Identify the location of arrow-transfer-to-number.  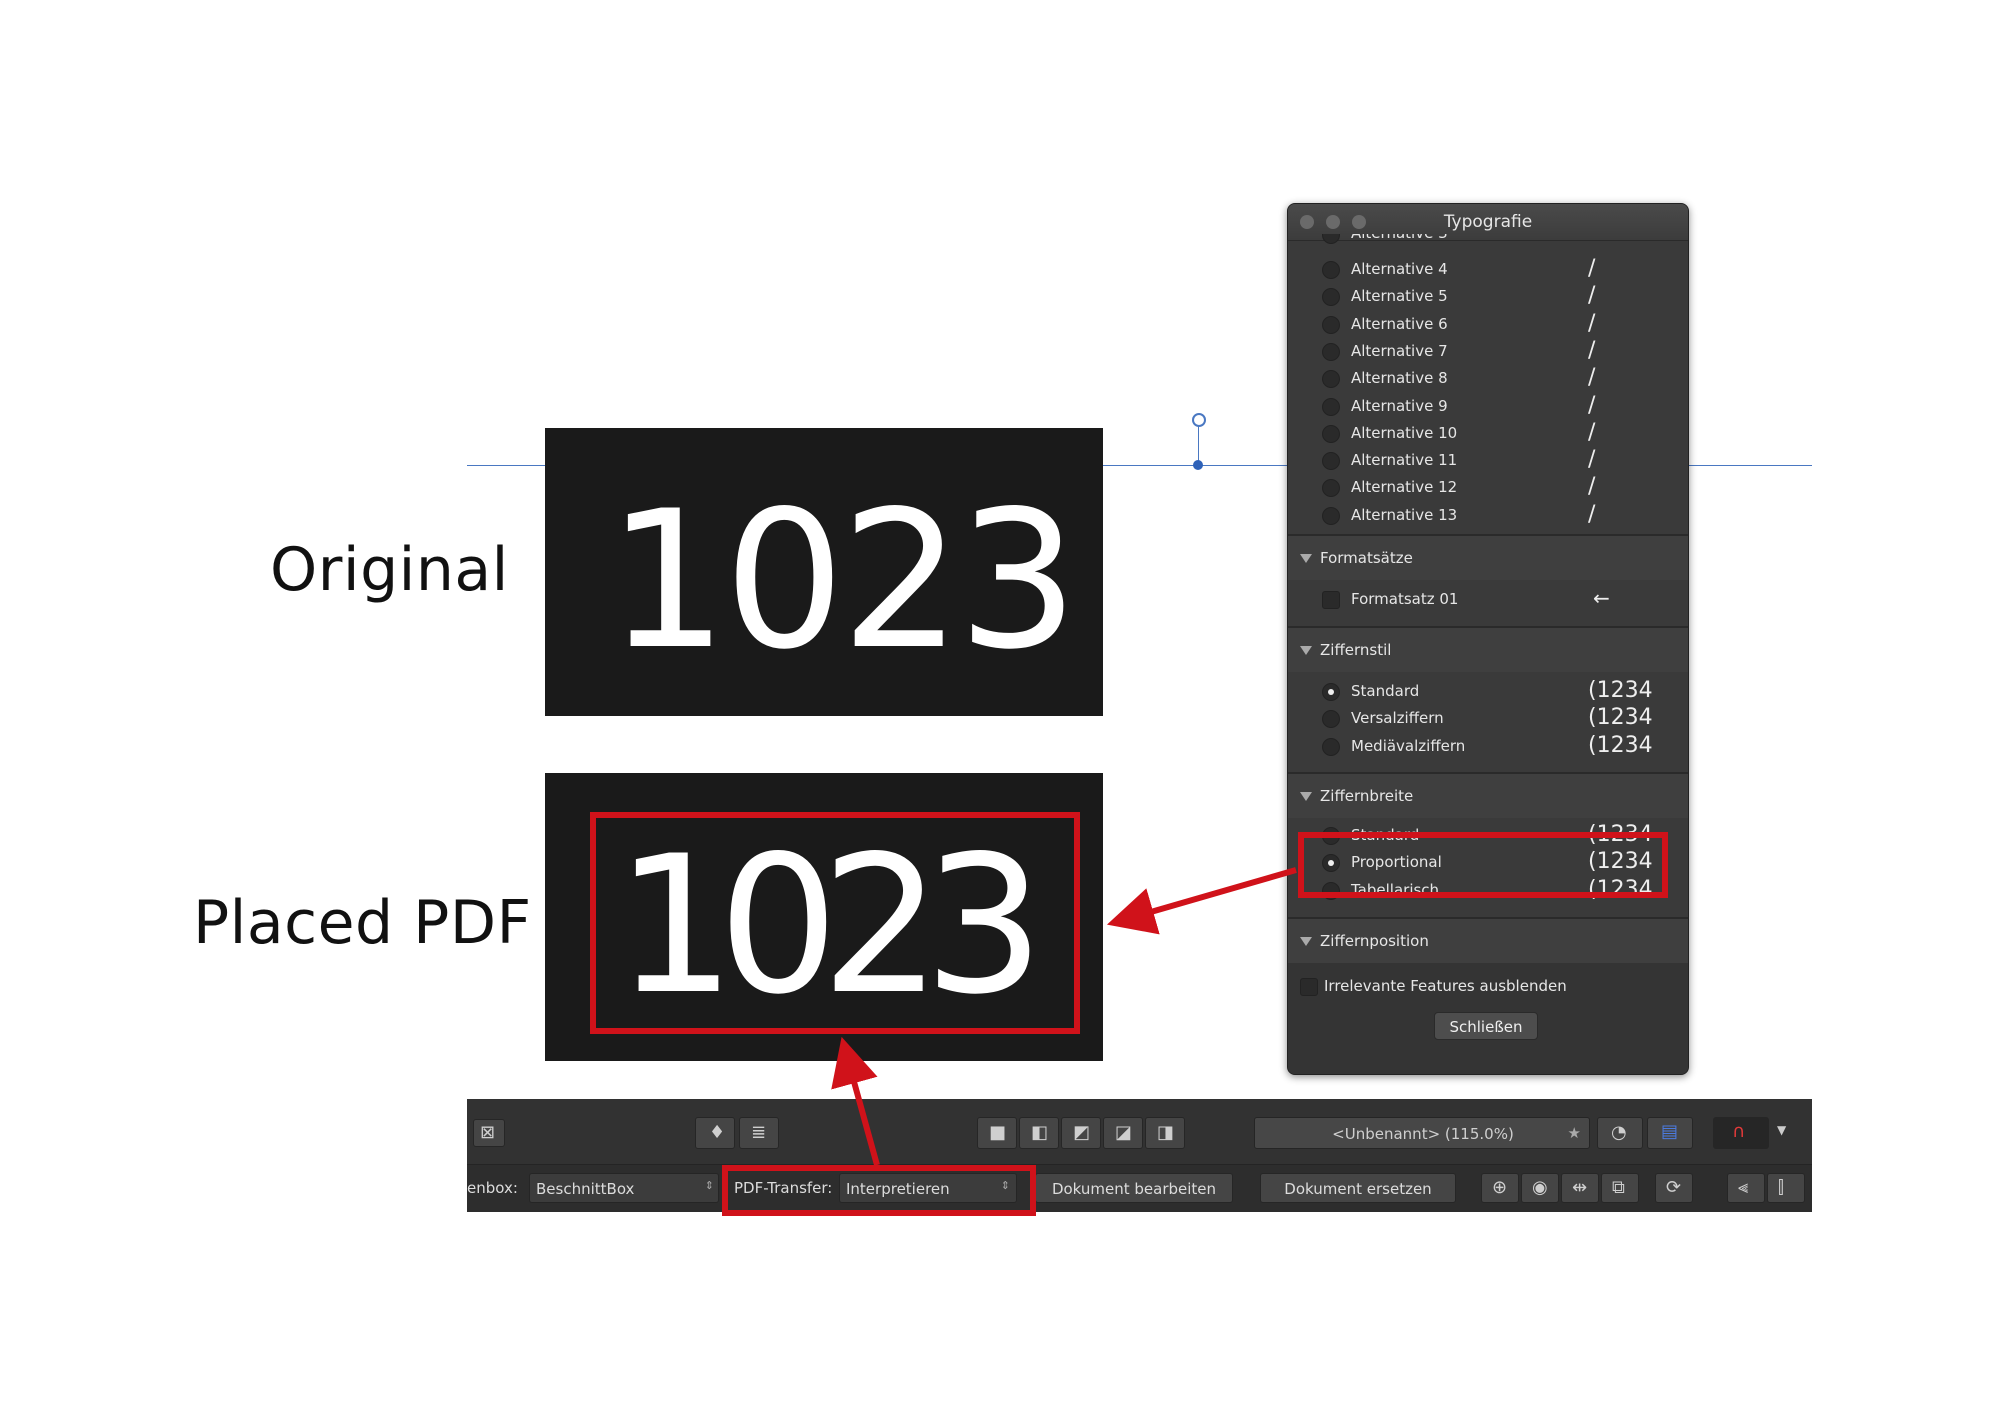
(855, 1101).